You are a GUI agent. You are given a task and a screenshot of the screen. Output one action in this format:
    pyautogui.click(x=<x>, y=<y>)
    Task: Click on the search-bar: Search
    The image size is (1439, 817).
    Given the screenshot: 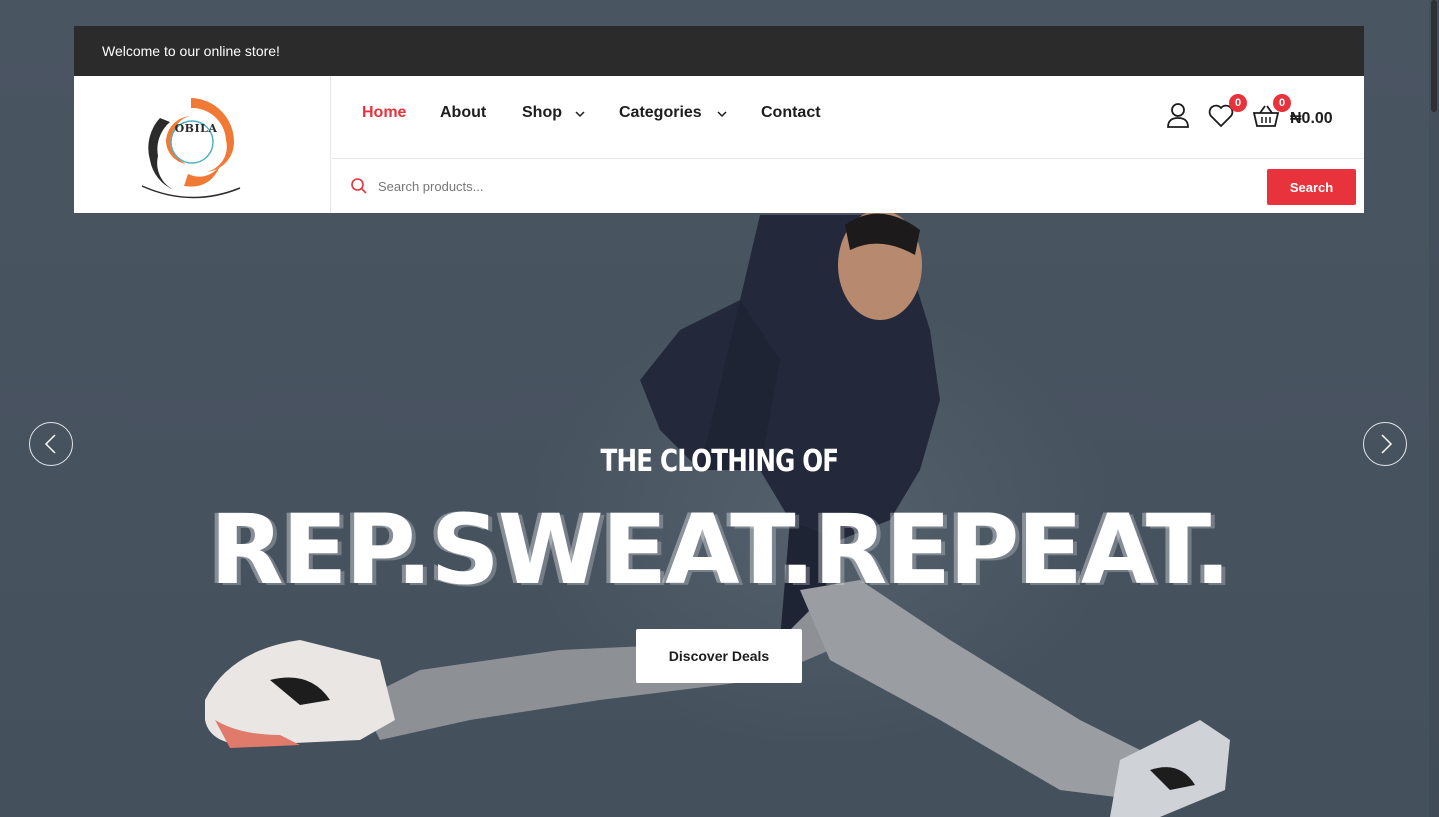 What is the action you would take?
    pyautogui.click(x=848, y=186)
    